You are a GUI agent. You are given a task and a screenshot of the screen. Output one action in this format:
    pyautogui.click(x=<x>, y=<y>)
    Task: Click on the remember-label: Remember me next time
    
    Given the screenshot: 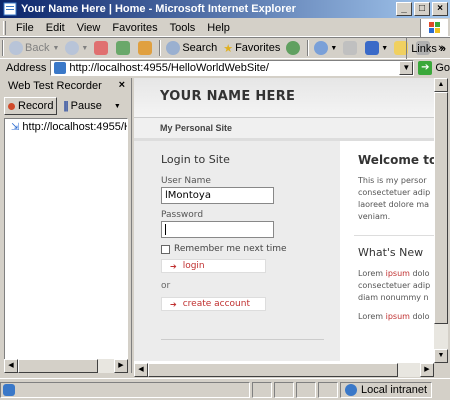 What is the action you would take?
    pyautogui.click(x=230, y=249)
    